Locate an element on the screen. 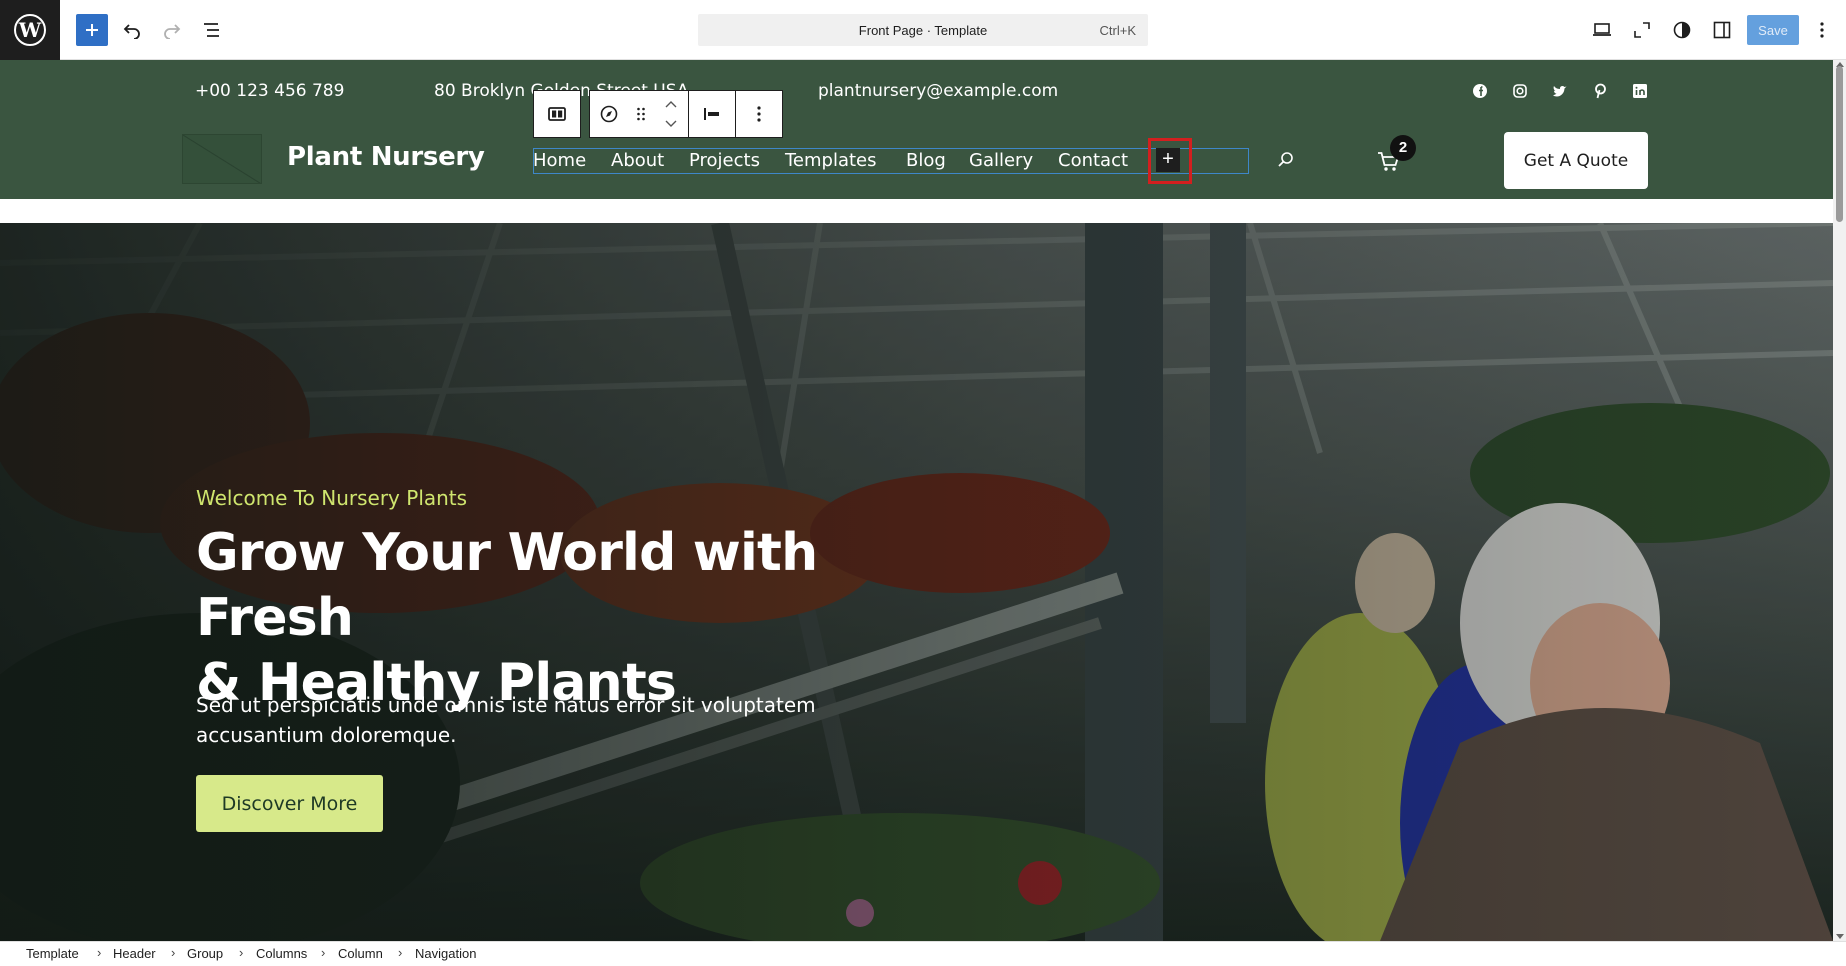 Image resolution: width=1846 pixels, height=966 pixels. cart-count-badge: 2 is located at coordinates (1403, 148).